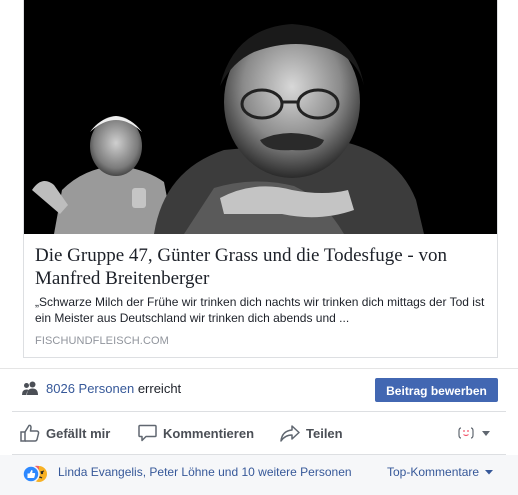  What do you see at coordinates (259, 433) in the screenshot?
I see `post-actions: Gefällt mir Kommentieren Teilen` at bounding box center [259, 433].